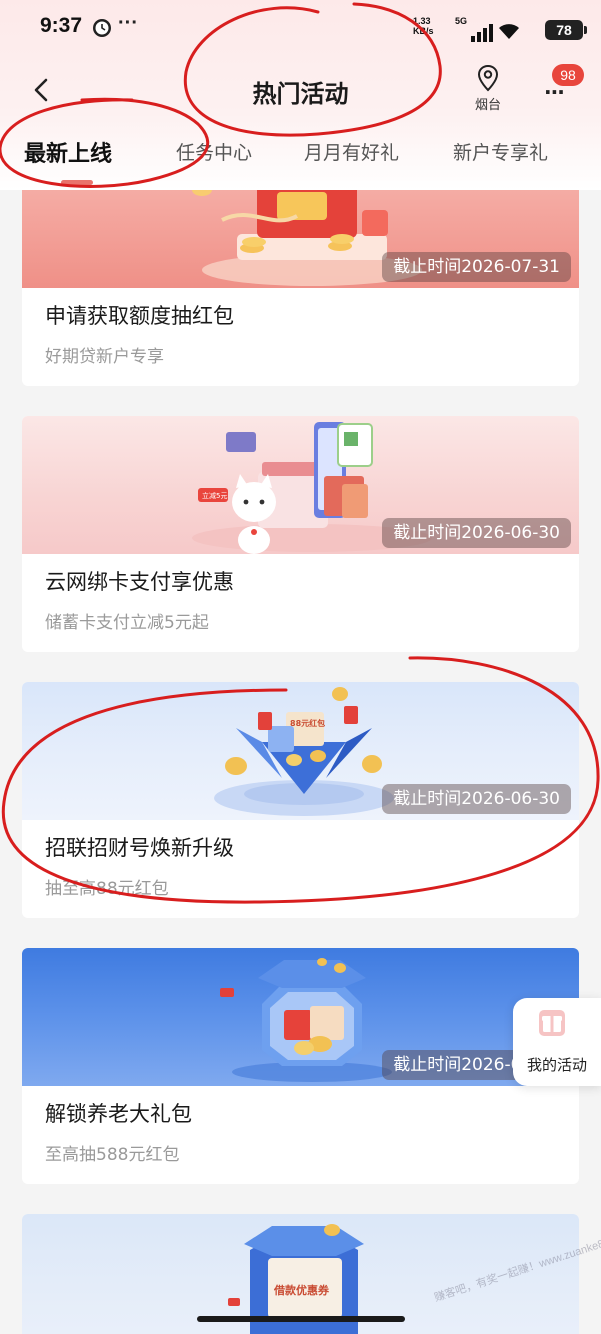 Image resolution: width=601 pixels, height=1334 pixels. I want to click on nav-bar: 热门活动 烟台 ··· 98, so click(300, 89).